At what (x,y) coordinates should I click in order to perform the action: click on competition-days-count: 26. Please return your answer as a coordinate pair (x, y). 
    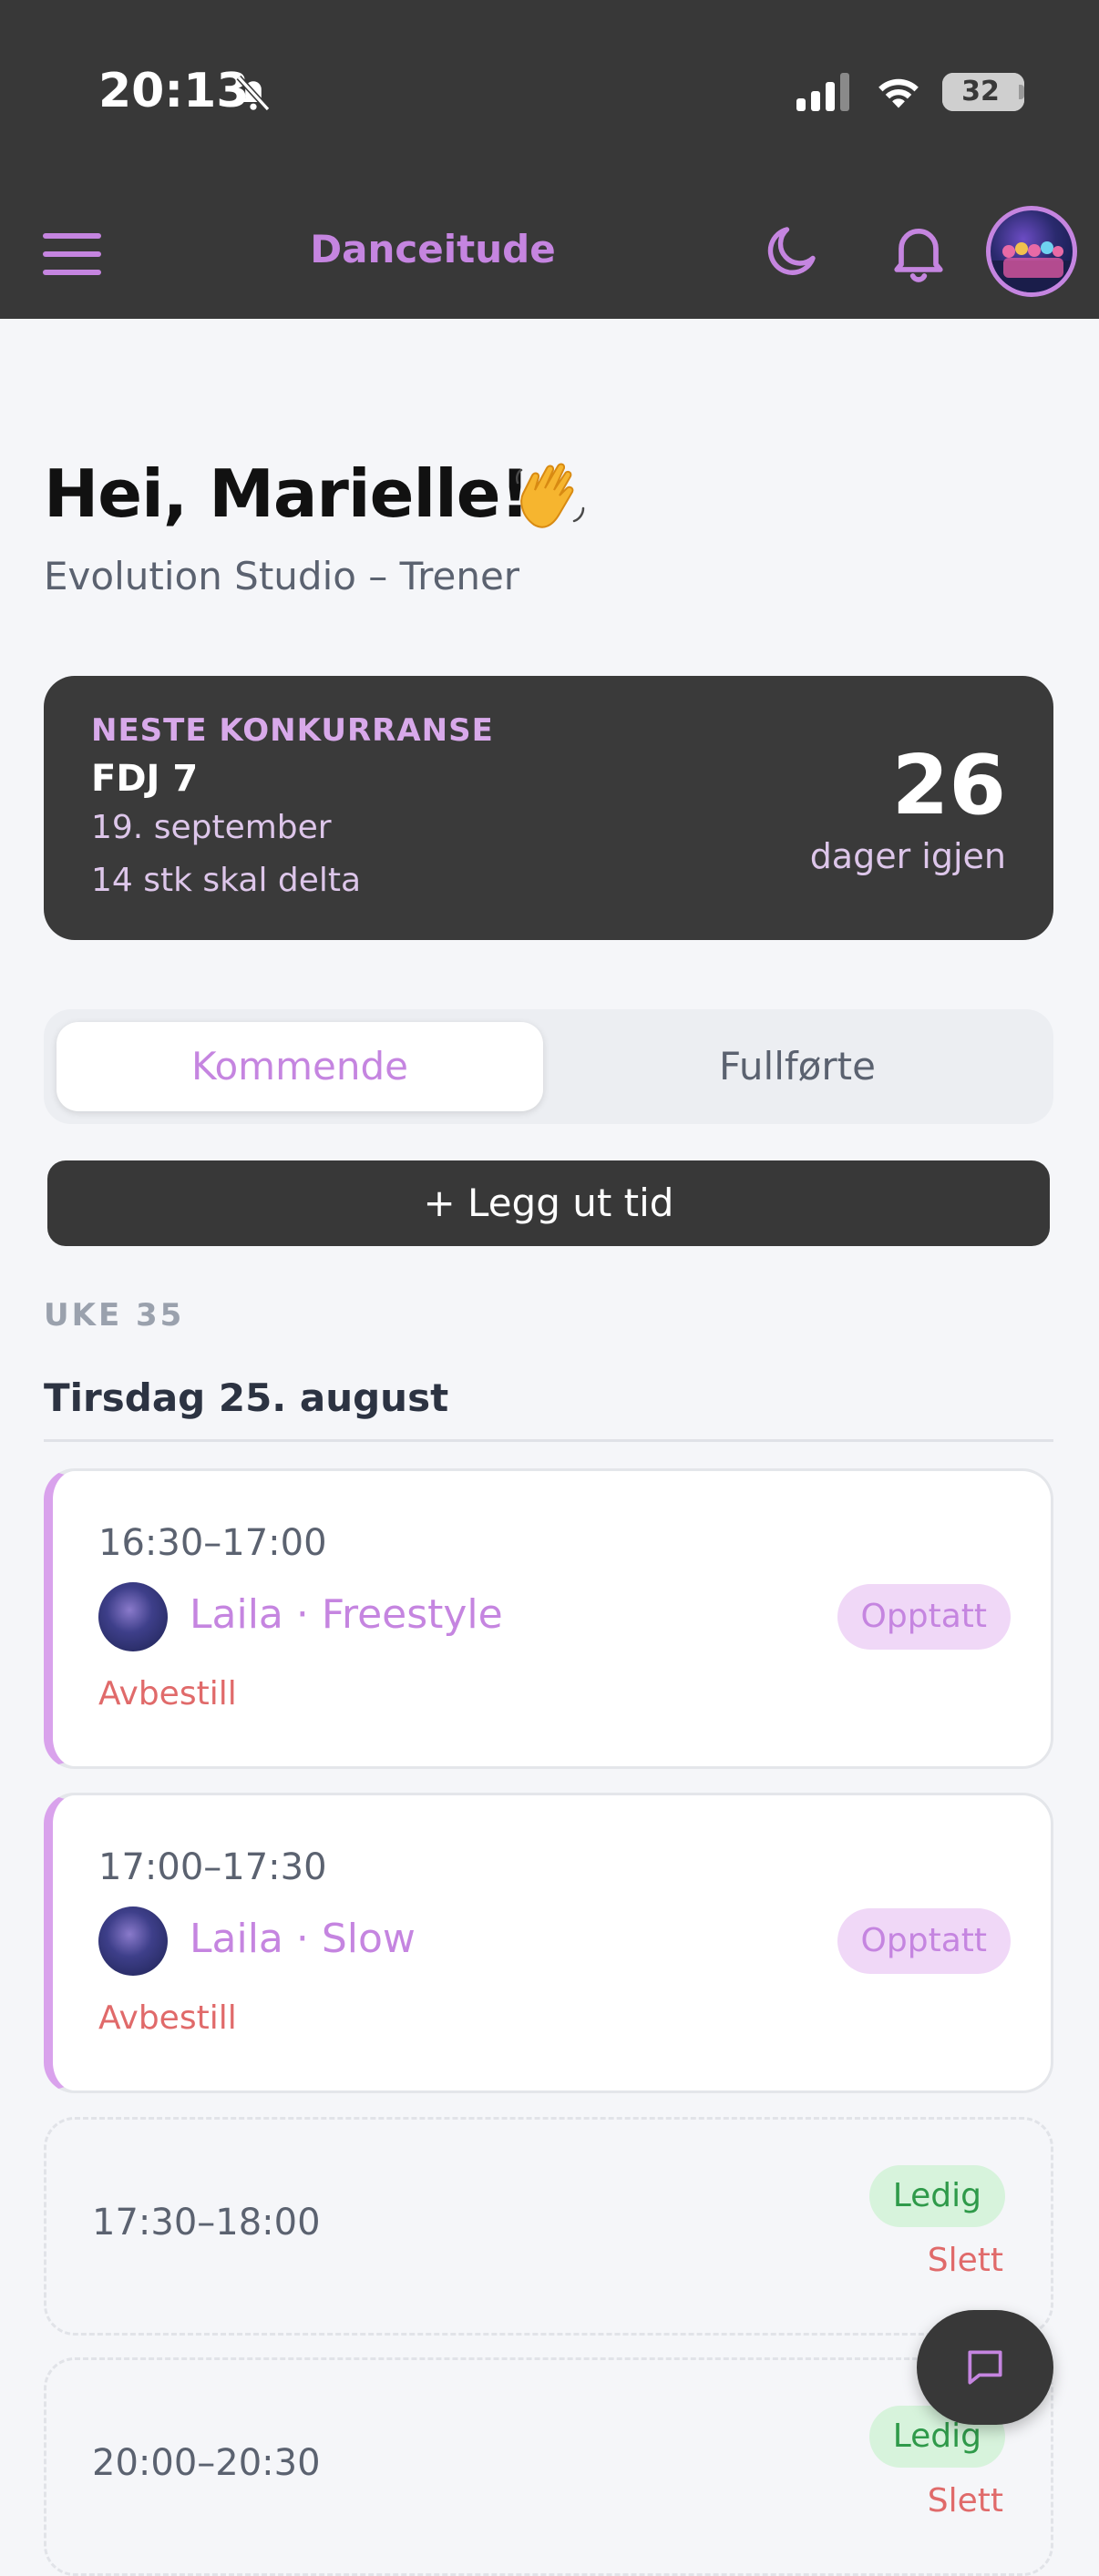
    Looking at the image, I should click on (949, 786).